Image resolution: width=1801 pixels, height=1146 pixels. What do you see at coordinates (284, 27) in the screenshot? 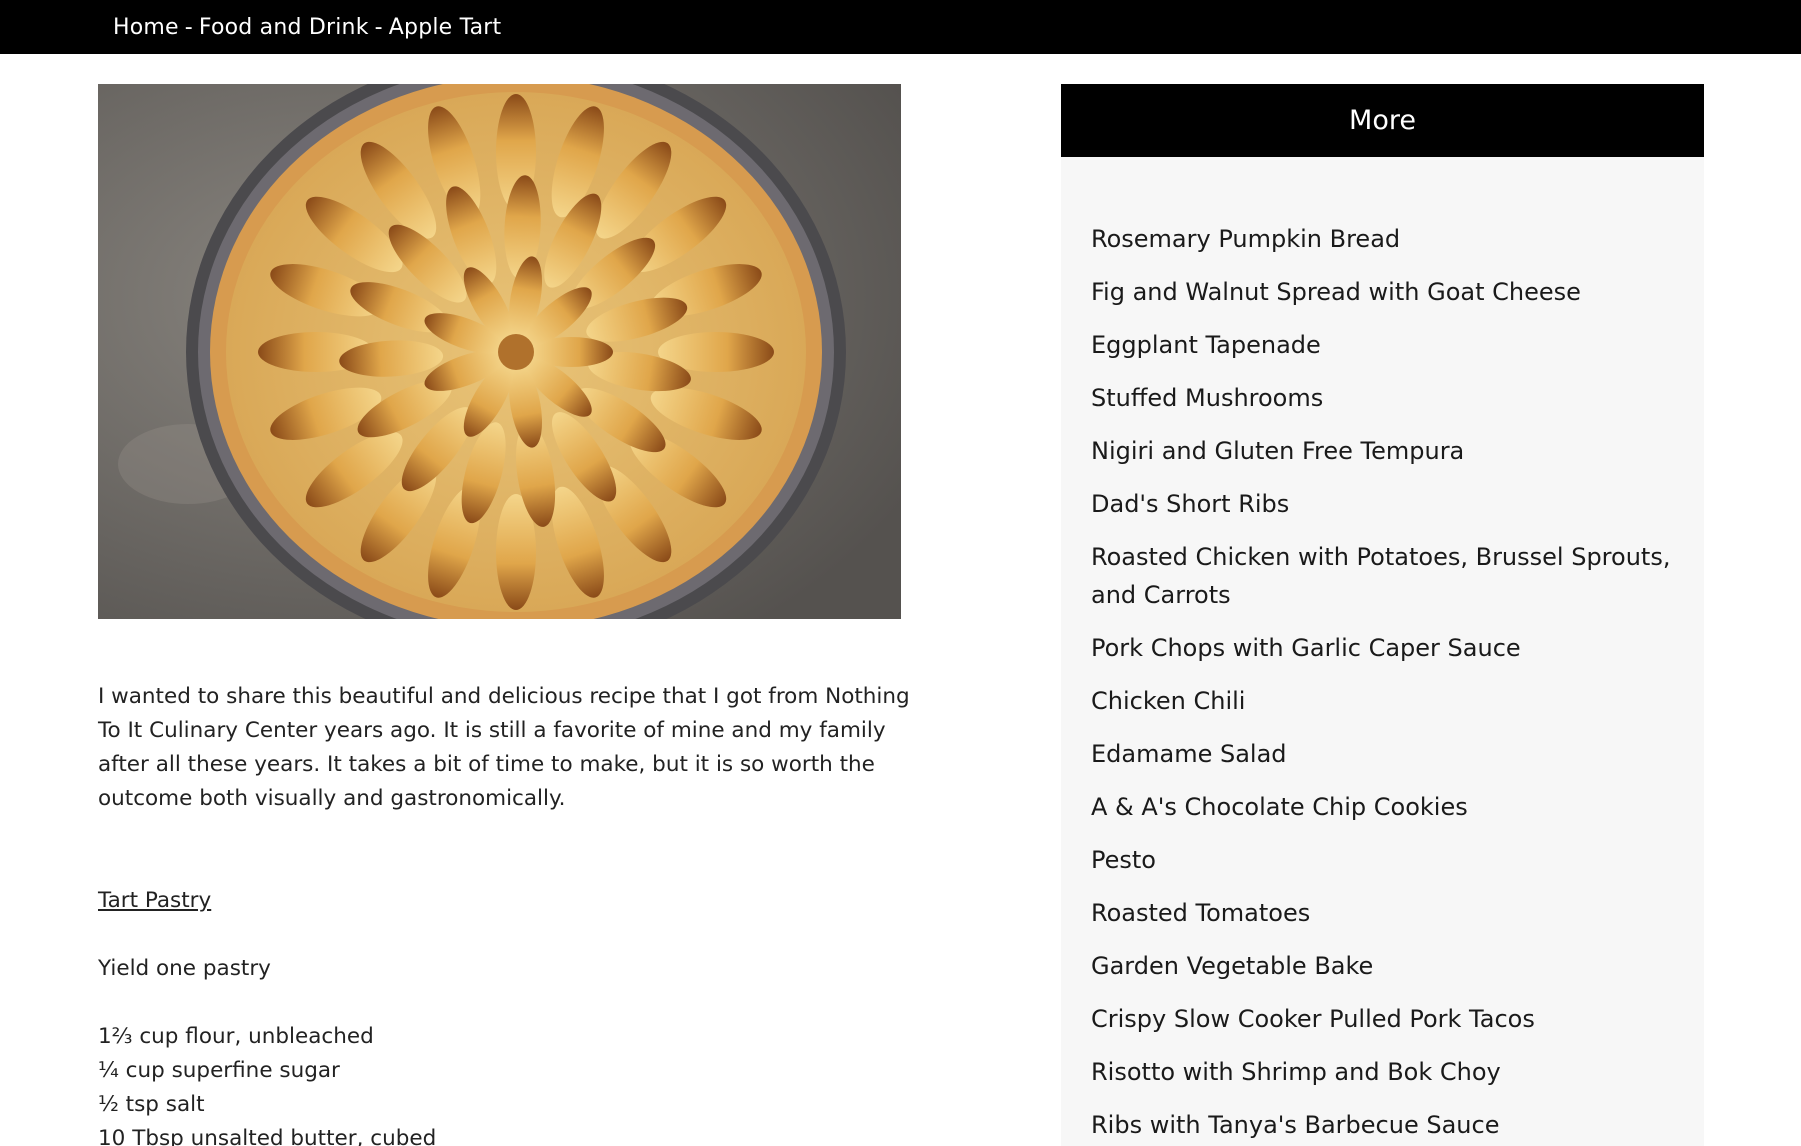
I see `breadcrumb-category: Food and Drink` at bounding box center [284, 27].